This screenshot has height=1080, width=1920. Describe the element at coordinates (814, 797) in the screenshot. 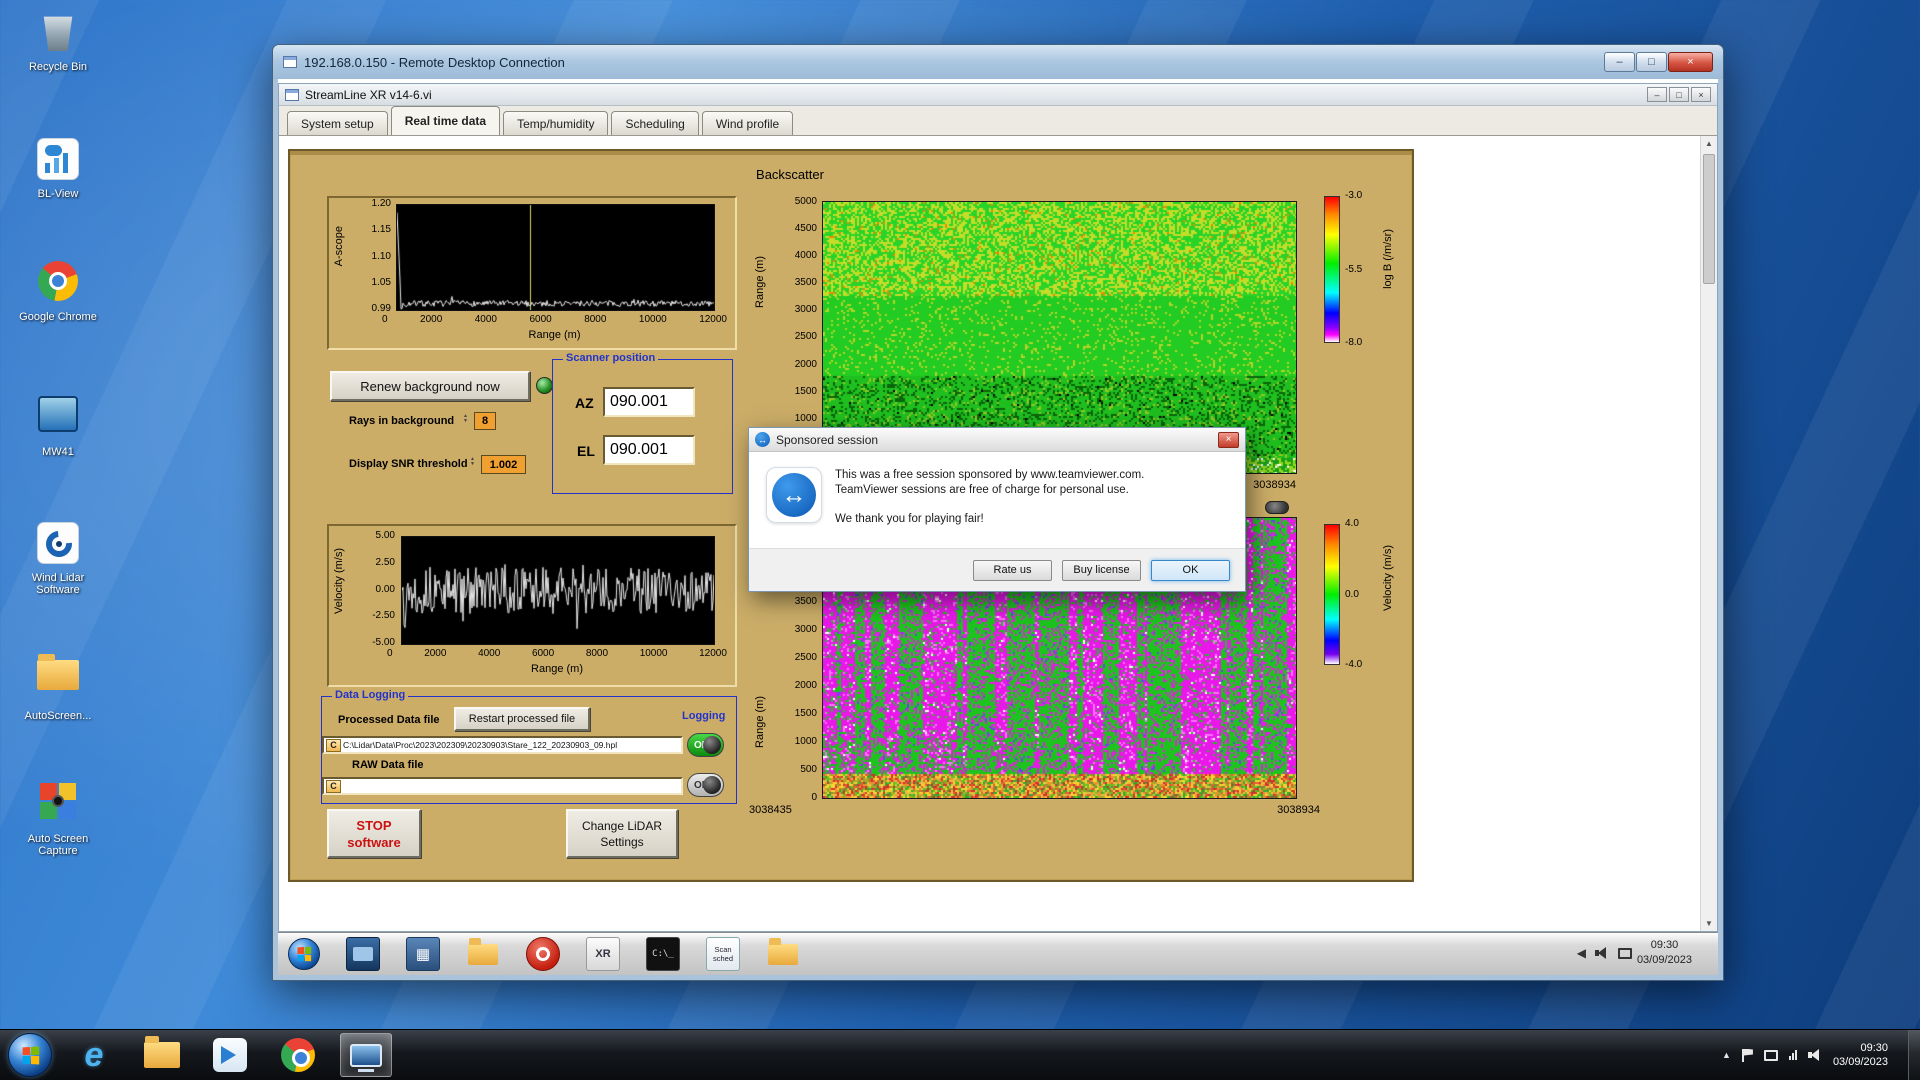

I see `tick-label: 0` at that location.